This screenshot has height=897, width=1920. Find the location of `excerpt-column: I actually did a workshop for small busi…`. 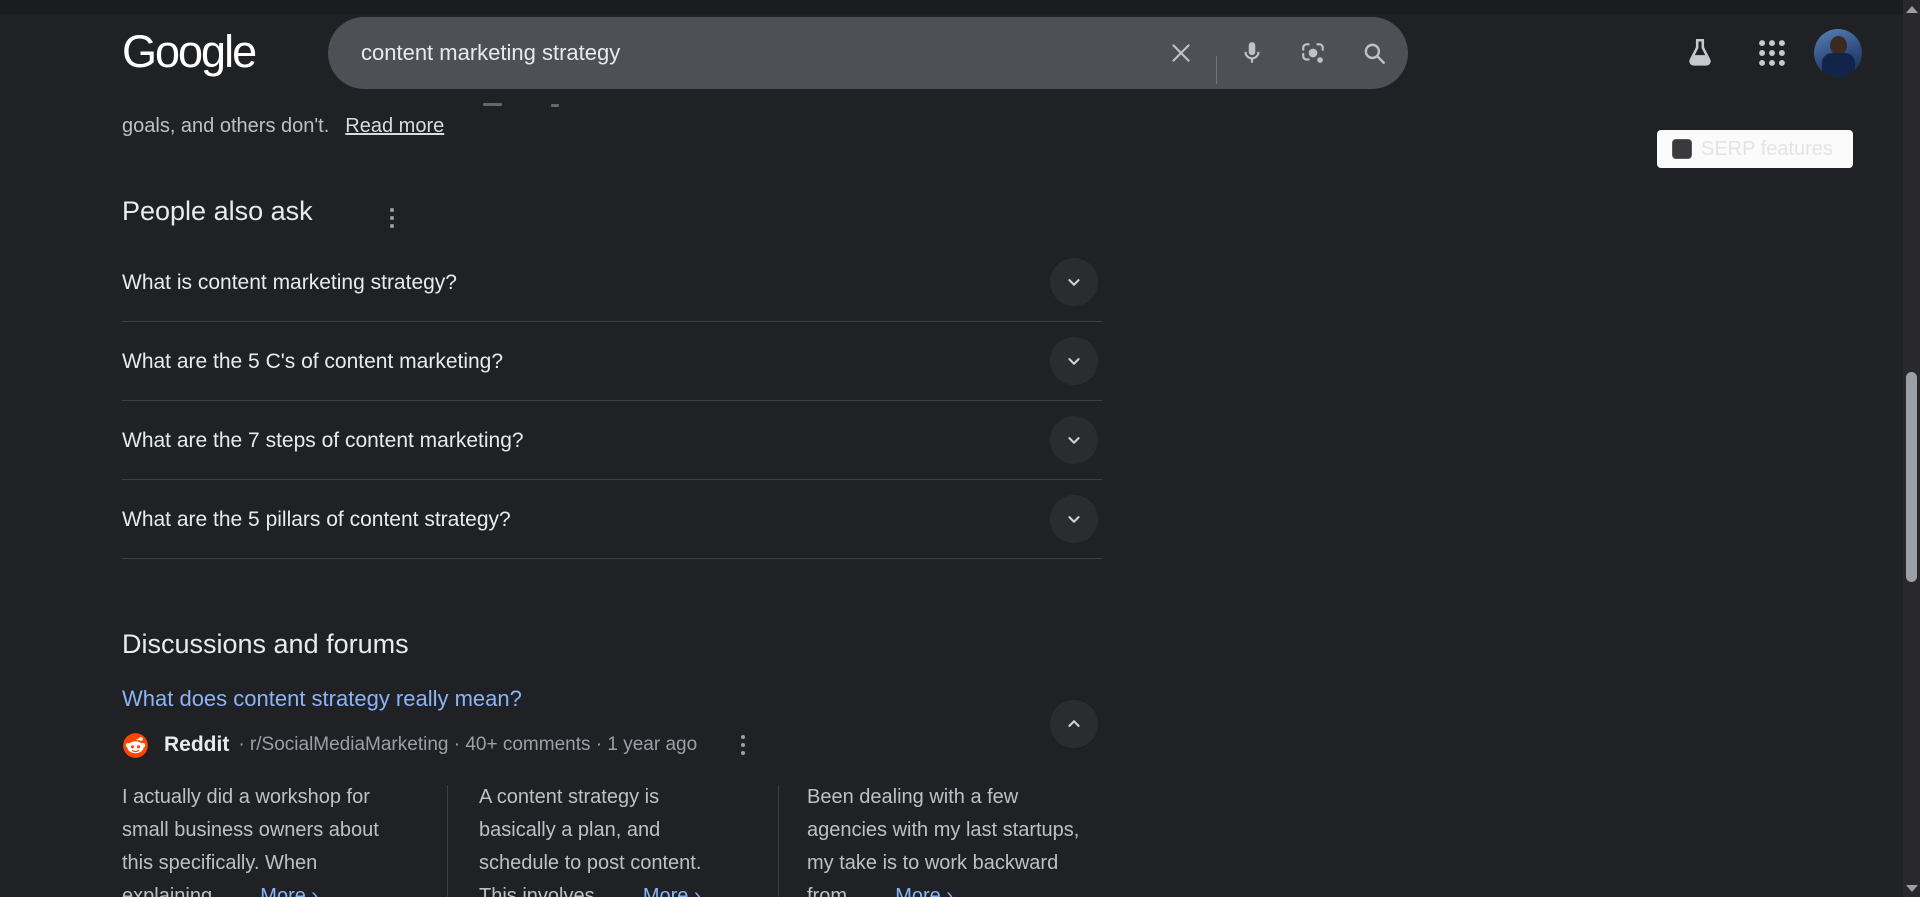

excerpt-column: I actually did a workshop for small busi… is located at coordinates (272, 839).